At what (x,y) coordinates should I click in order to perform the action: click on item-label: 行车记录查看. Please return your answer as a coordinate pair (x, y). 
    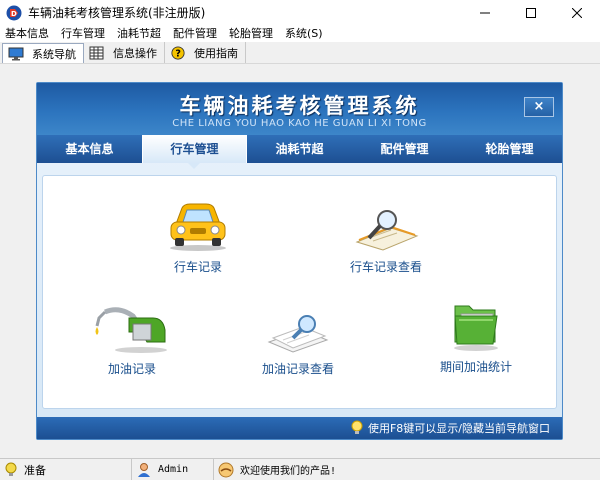
    Looking at the image, I should click on (385, 267).